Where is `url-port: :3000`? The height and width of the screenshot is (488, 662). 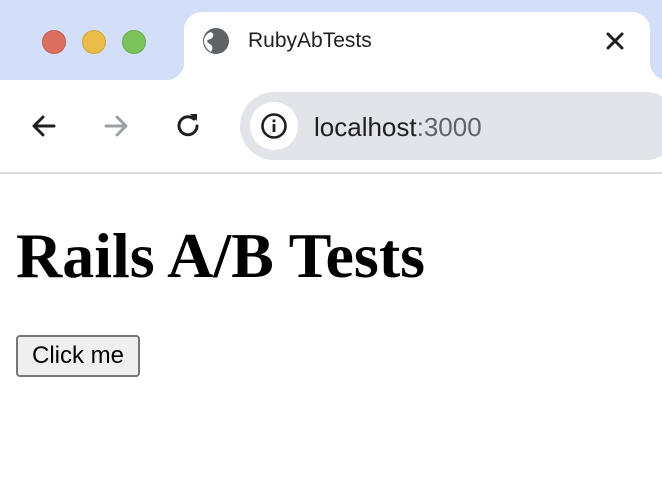
url-port: :3000 is located at coordinates (449, 127).